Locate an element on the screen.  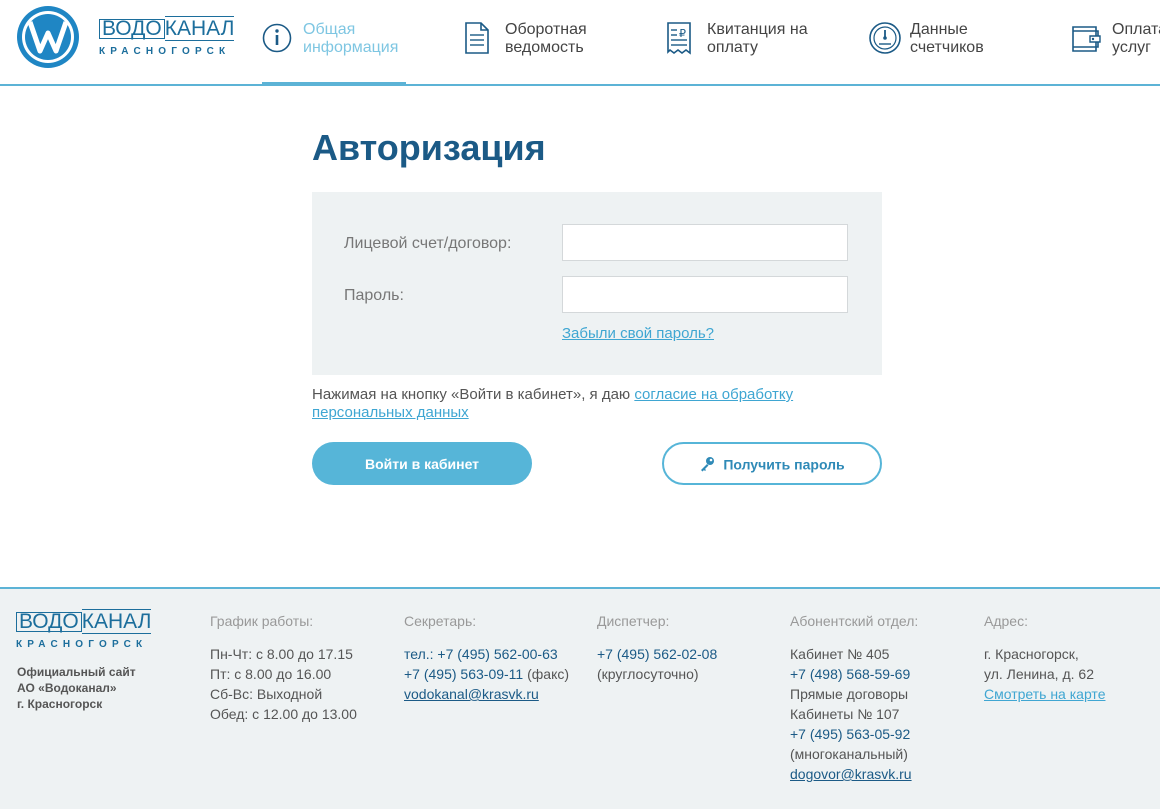
map-link: Смотреть на карте is located at coordinates (1044, 694).